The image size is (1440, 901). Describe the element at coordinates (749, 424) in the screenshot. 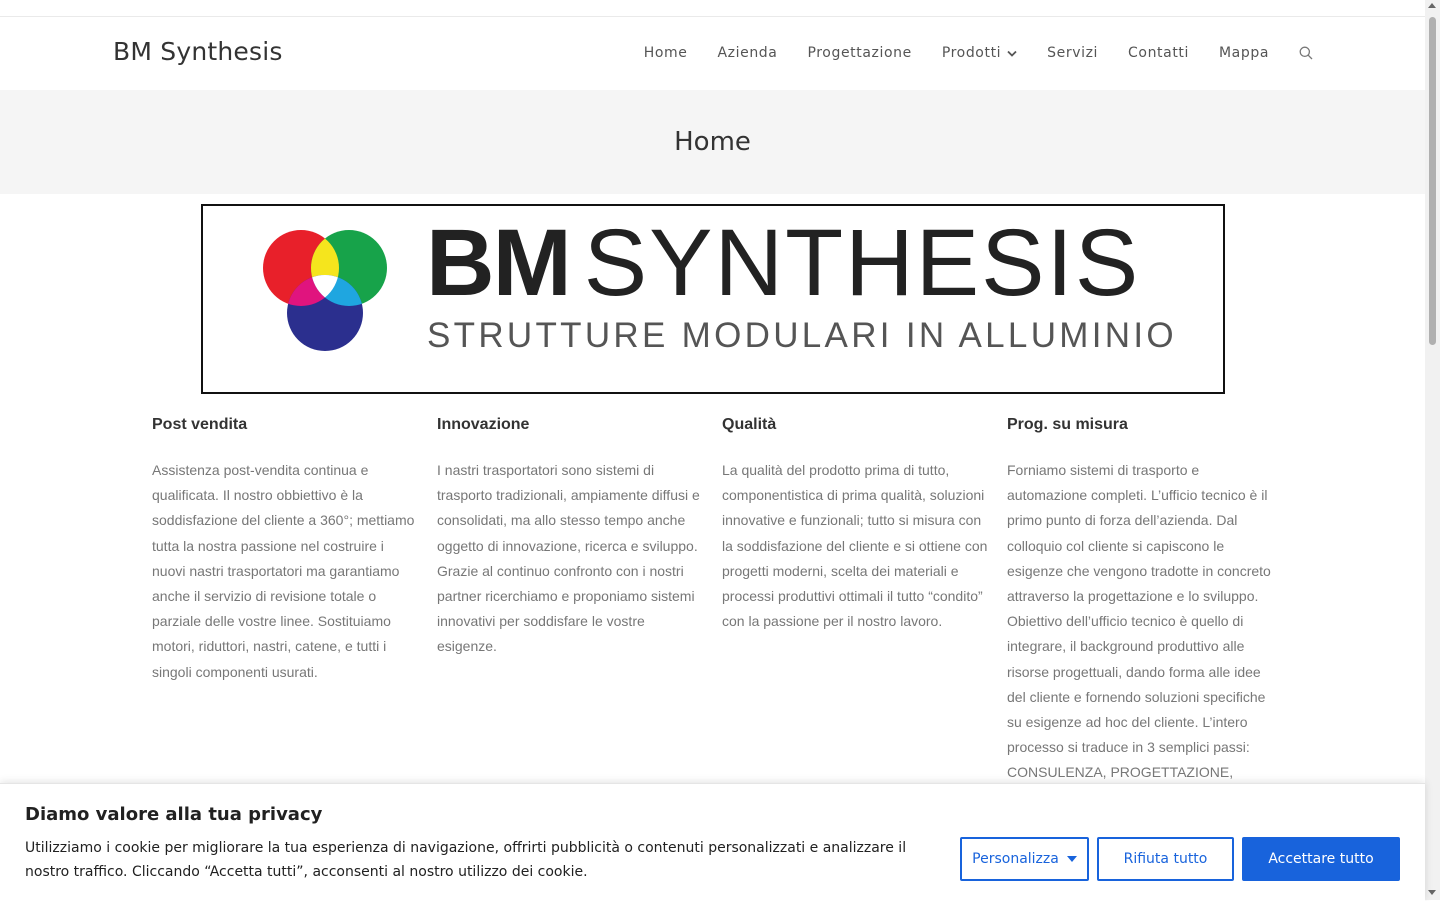

I see `feature-title: Qualità` at that location.